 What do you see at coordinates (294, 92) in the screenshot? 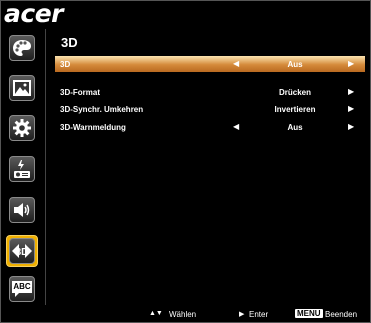
I see `menu-row-value: Drücken` at bounding box center [294, 92].